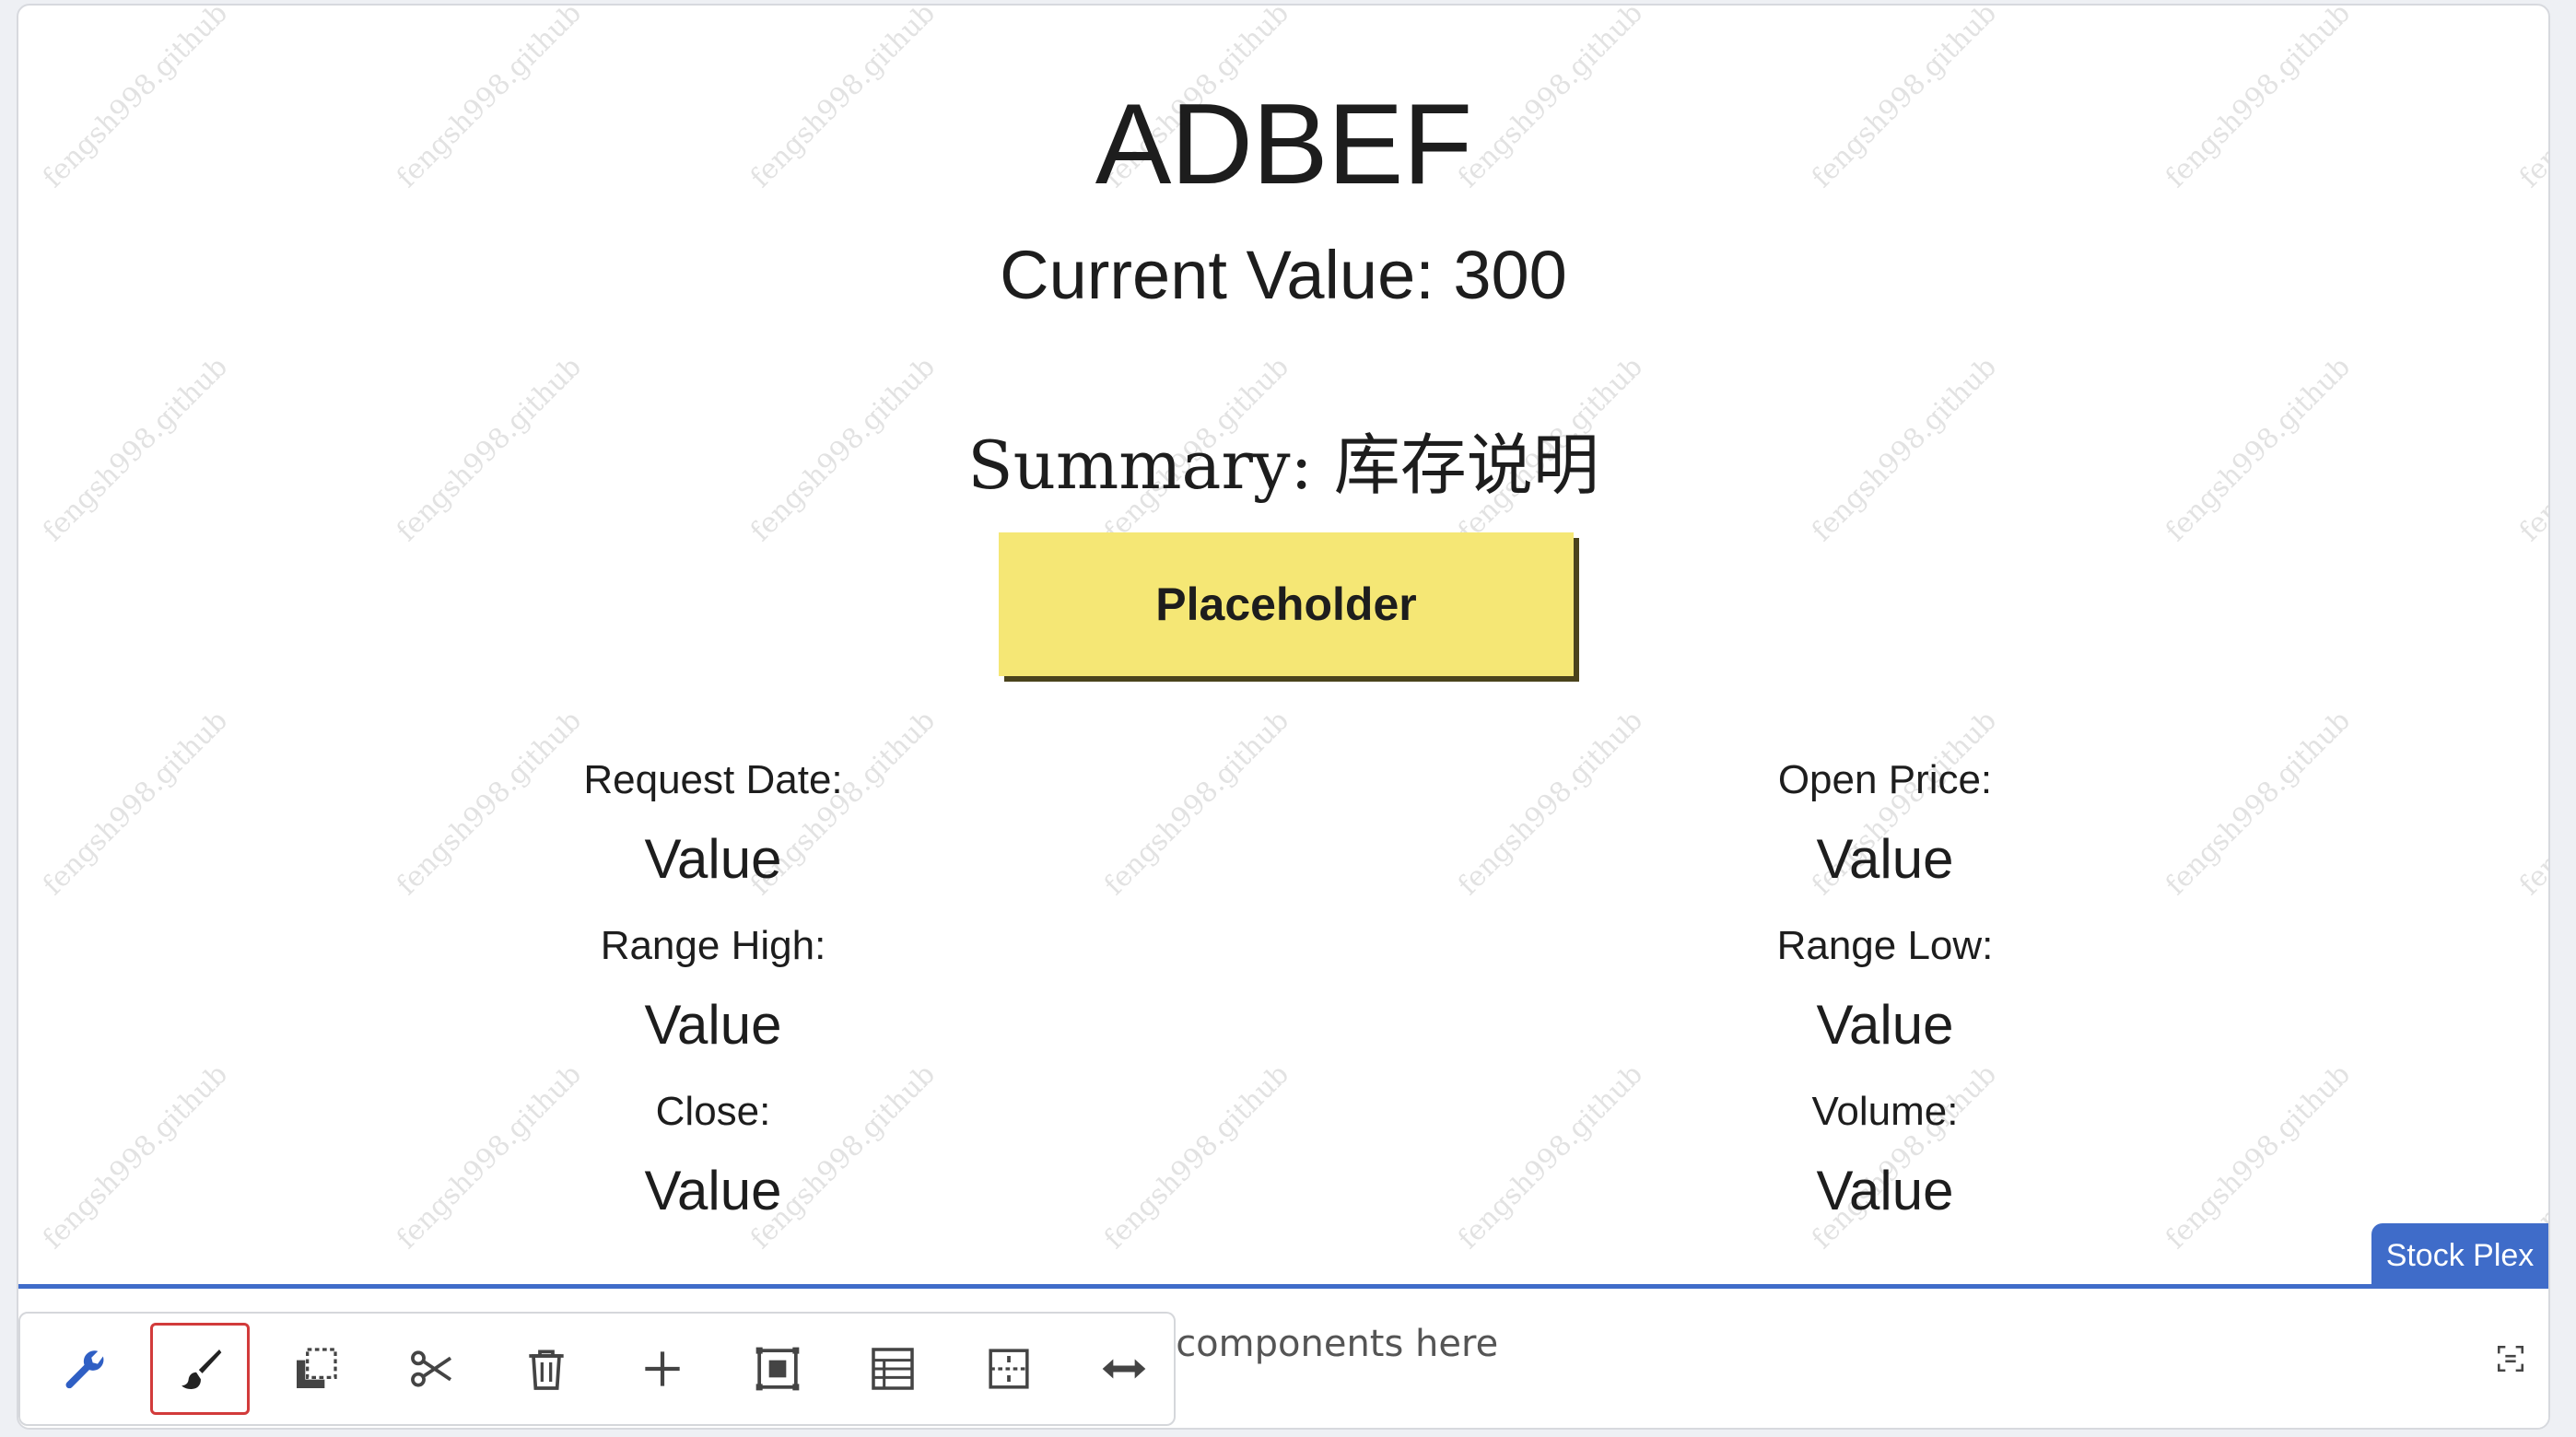 The height and width of the screenshot is (1437, 2576). What do you see at coordinates (1885, 1111) in the screenshot?
I see `volume-label: Volume:` at bounding box center [1885, 1111].